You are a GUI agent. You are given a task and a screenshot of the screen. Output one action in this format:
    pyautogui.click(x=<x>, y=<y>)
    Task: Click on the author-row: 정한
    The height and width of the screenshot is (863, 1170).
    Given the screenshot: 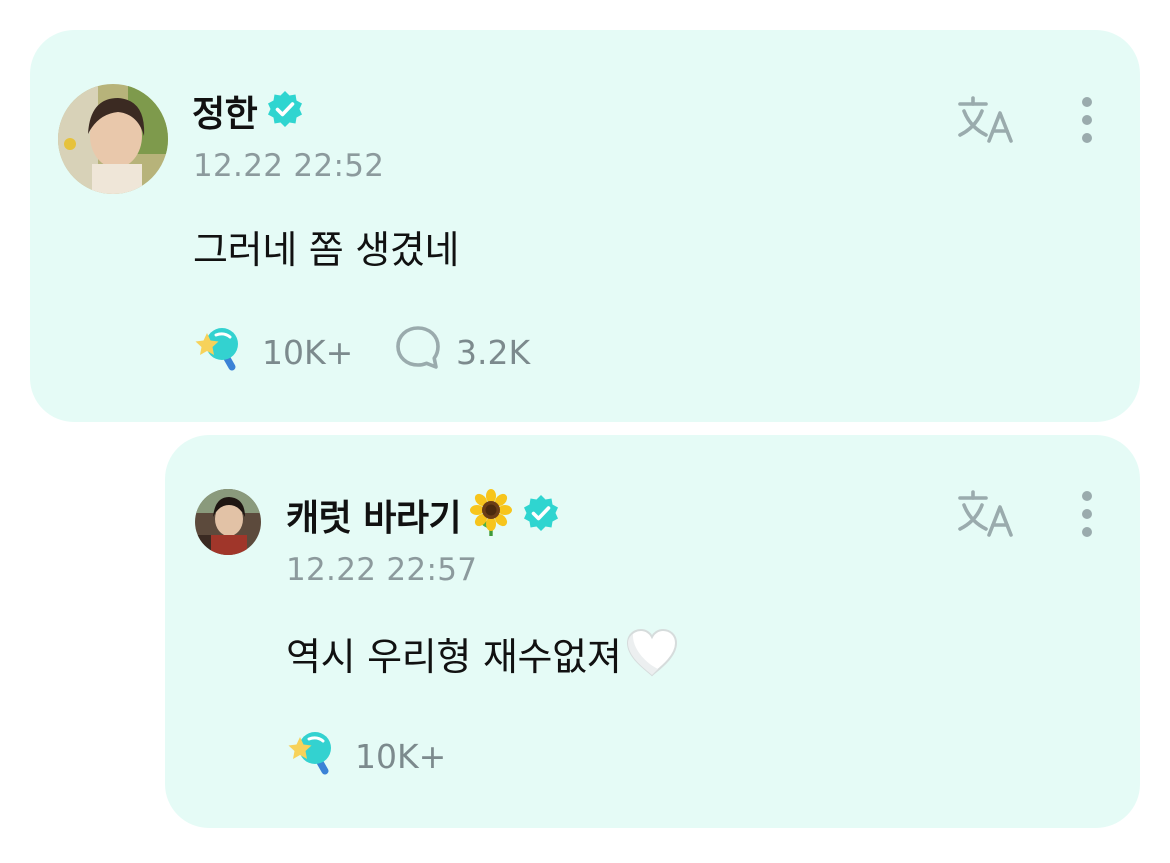 What is the action you would take?
    pyautogui.click(x=248, y=111)
    